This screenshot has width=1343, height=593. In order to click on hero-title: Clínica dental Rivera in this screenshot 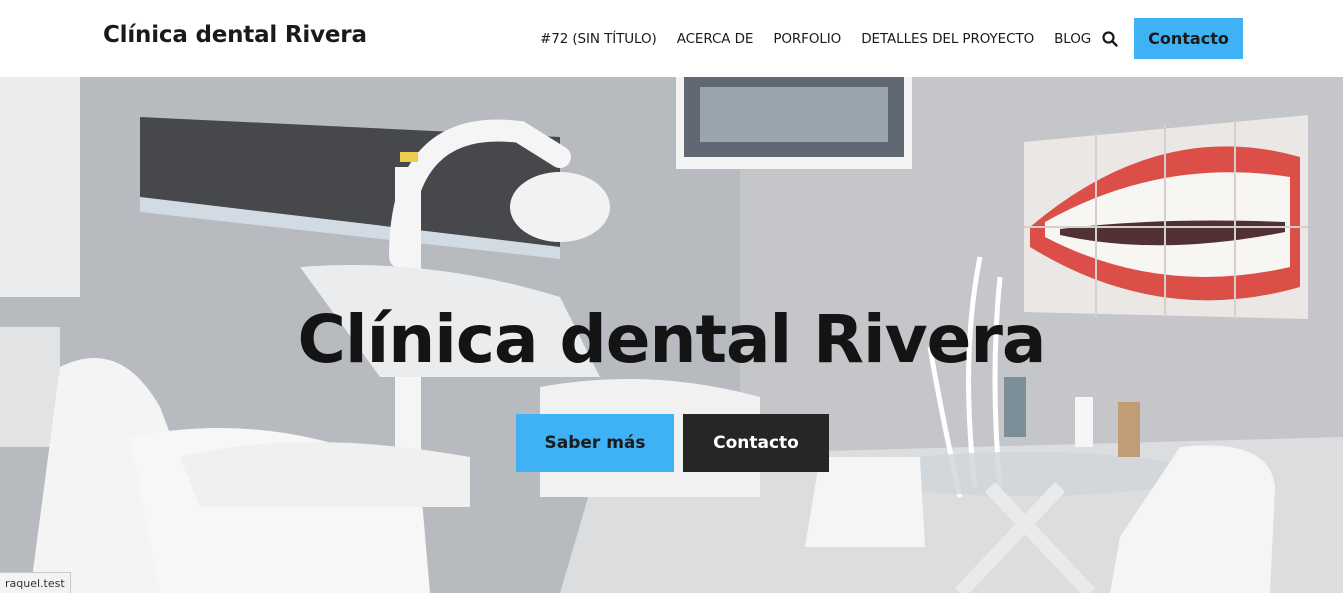, I will do `click(672, 339)`.